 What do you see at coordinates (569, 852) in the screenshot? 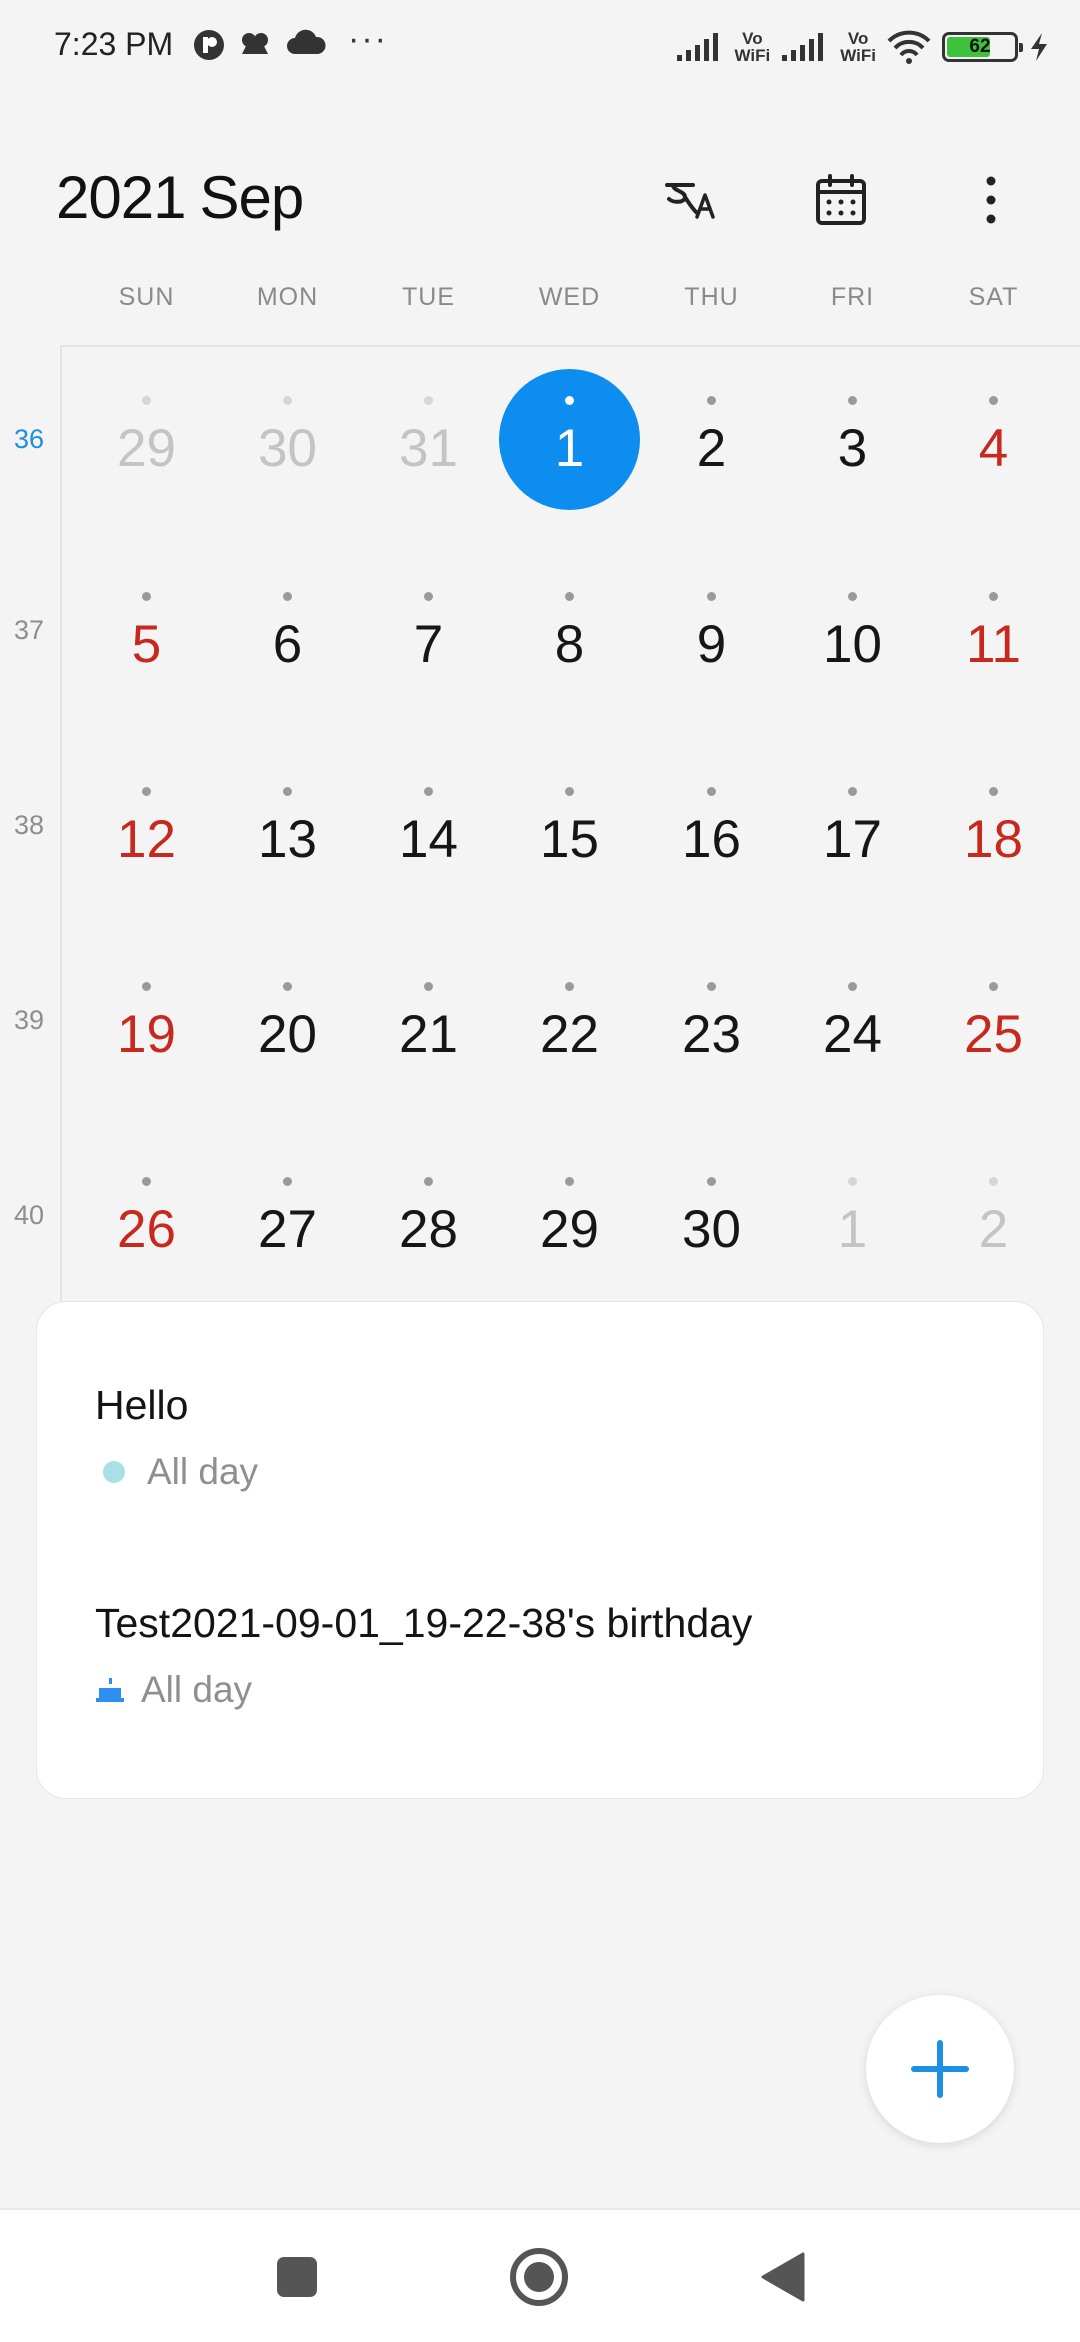
I see `calendar-day: 15` at bounding box center [569, 852].